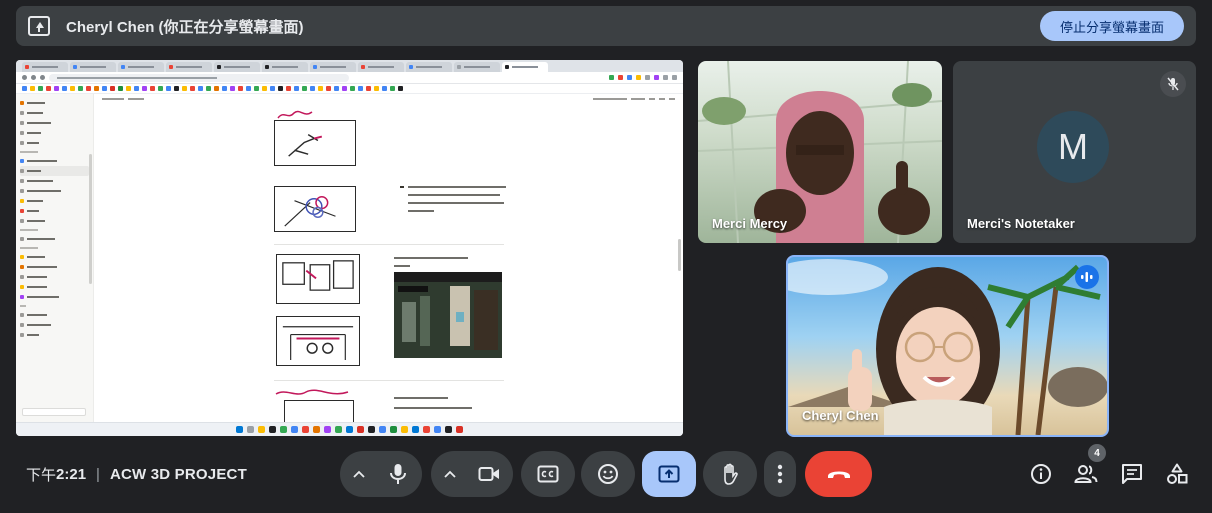  What do you see at coordinates (178, 474) in the screenshot?
I see `meeting-title: ACW 3D PROJECT` at bounding box center [178, 474].